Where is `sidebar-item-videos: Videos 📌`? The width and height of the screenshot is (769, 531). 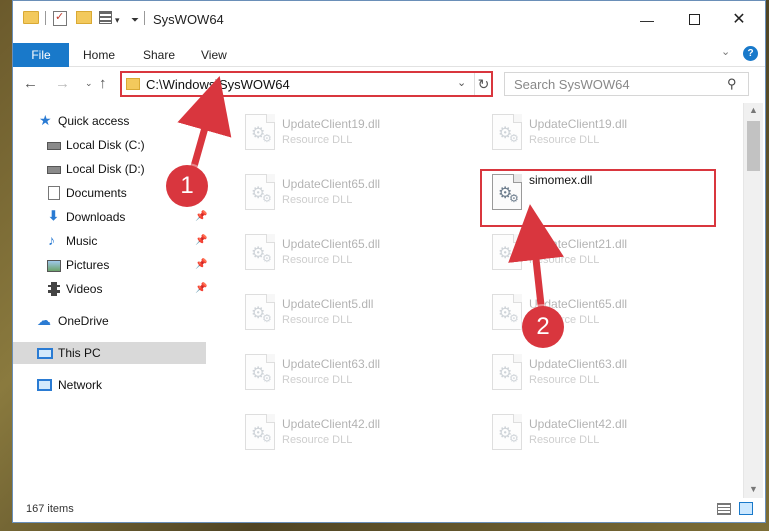 sidebar-item-videos: Videos 📌 is located at coordinates (111, 289).